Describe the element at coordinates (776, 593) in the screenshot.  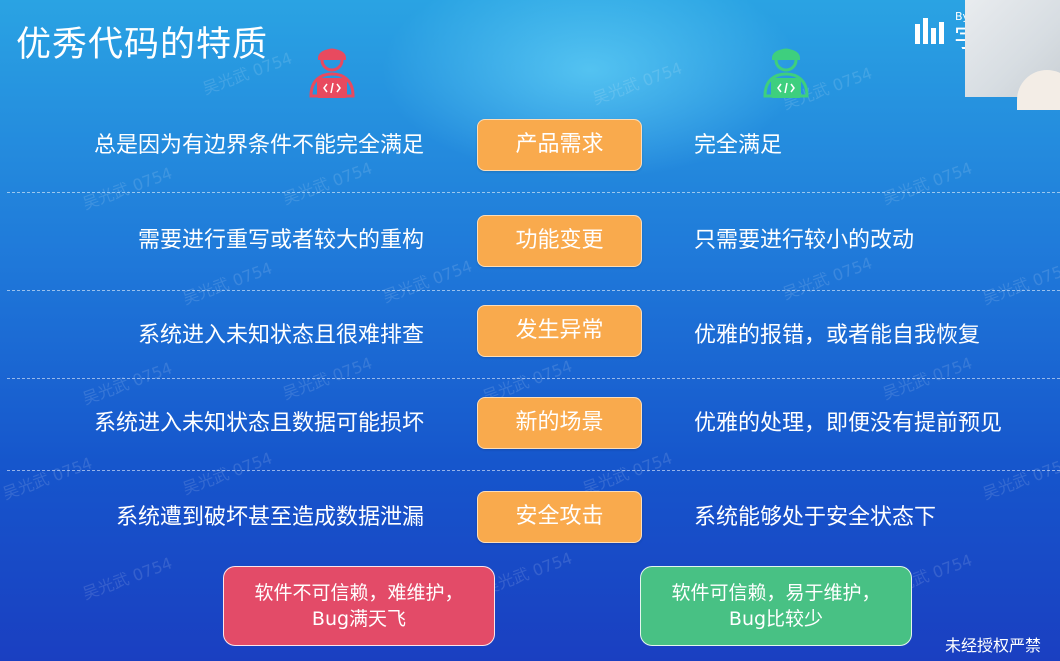
I see `verdict-good-line1: 软件可信赖，易于维护，` at that location.